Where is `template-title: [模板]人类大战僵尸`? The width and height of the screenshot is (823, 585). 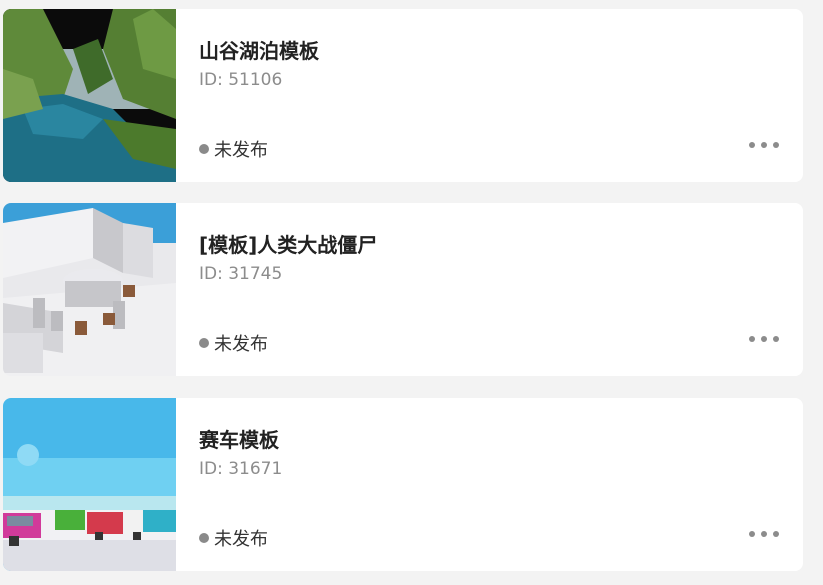 template-title: [模板]人类大战僵尸 is located at coordinates (288, 245).